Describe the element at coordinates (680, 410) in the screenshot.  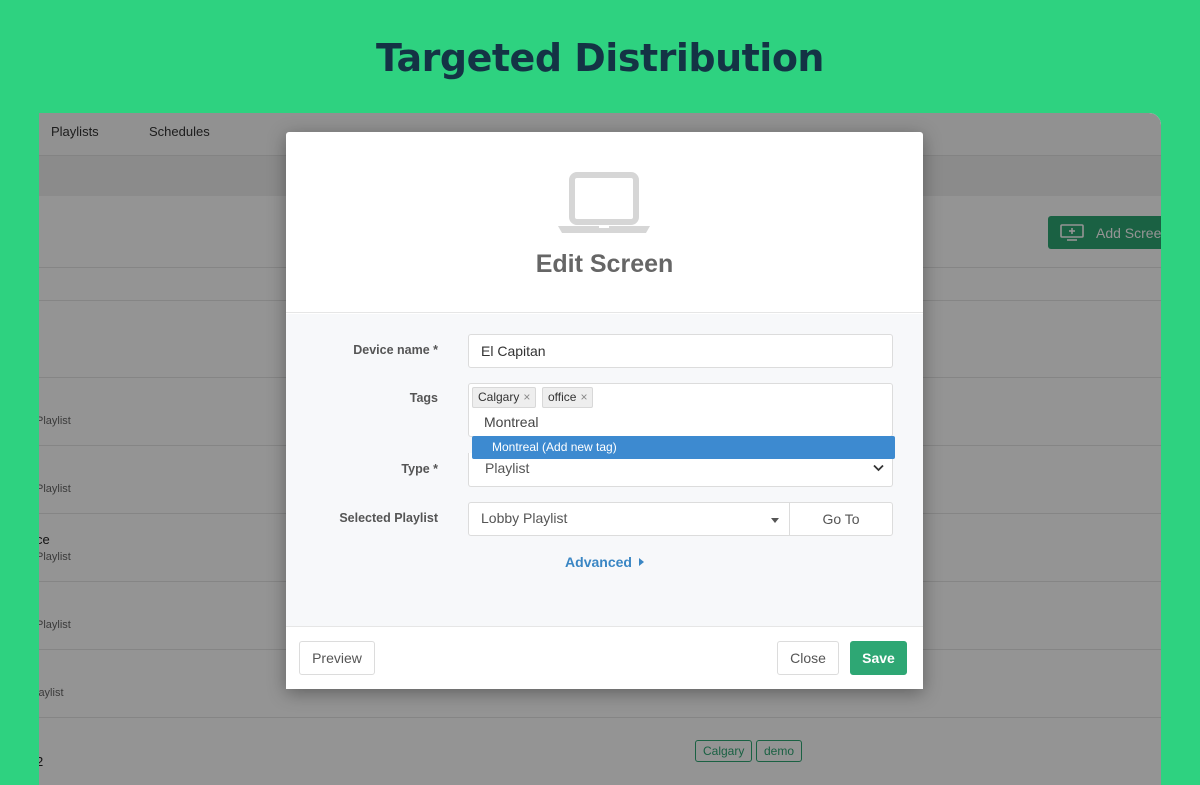
I see `tags-input: Calgary × office × Montreal` at that location.